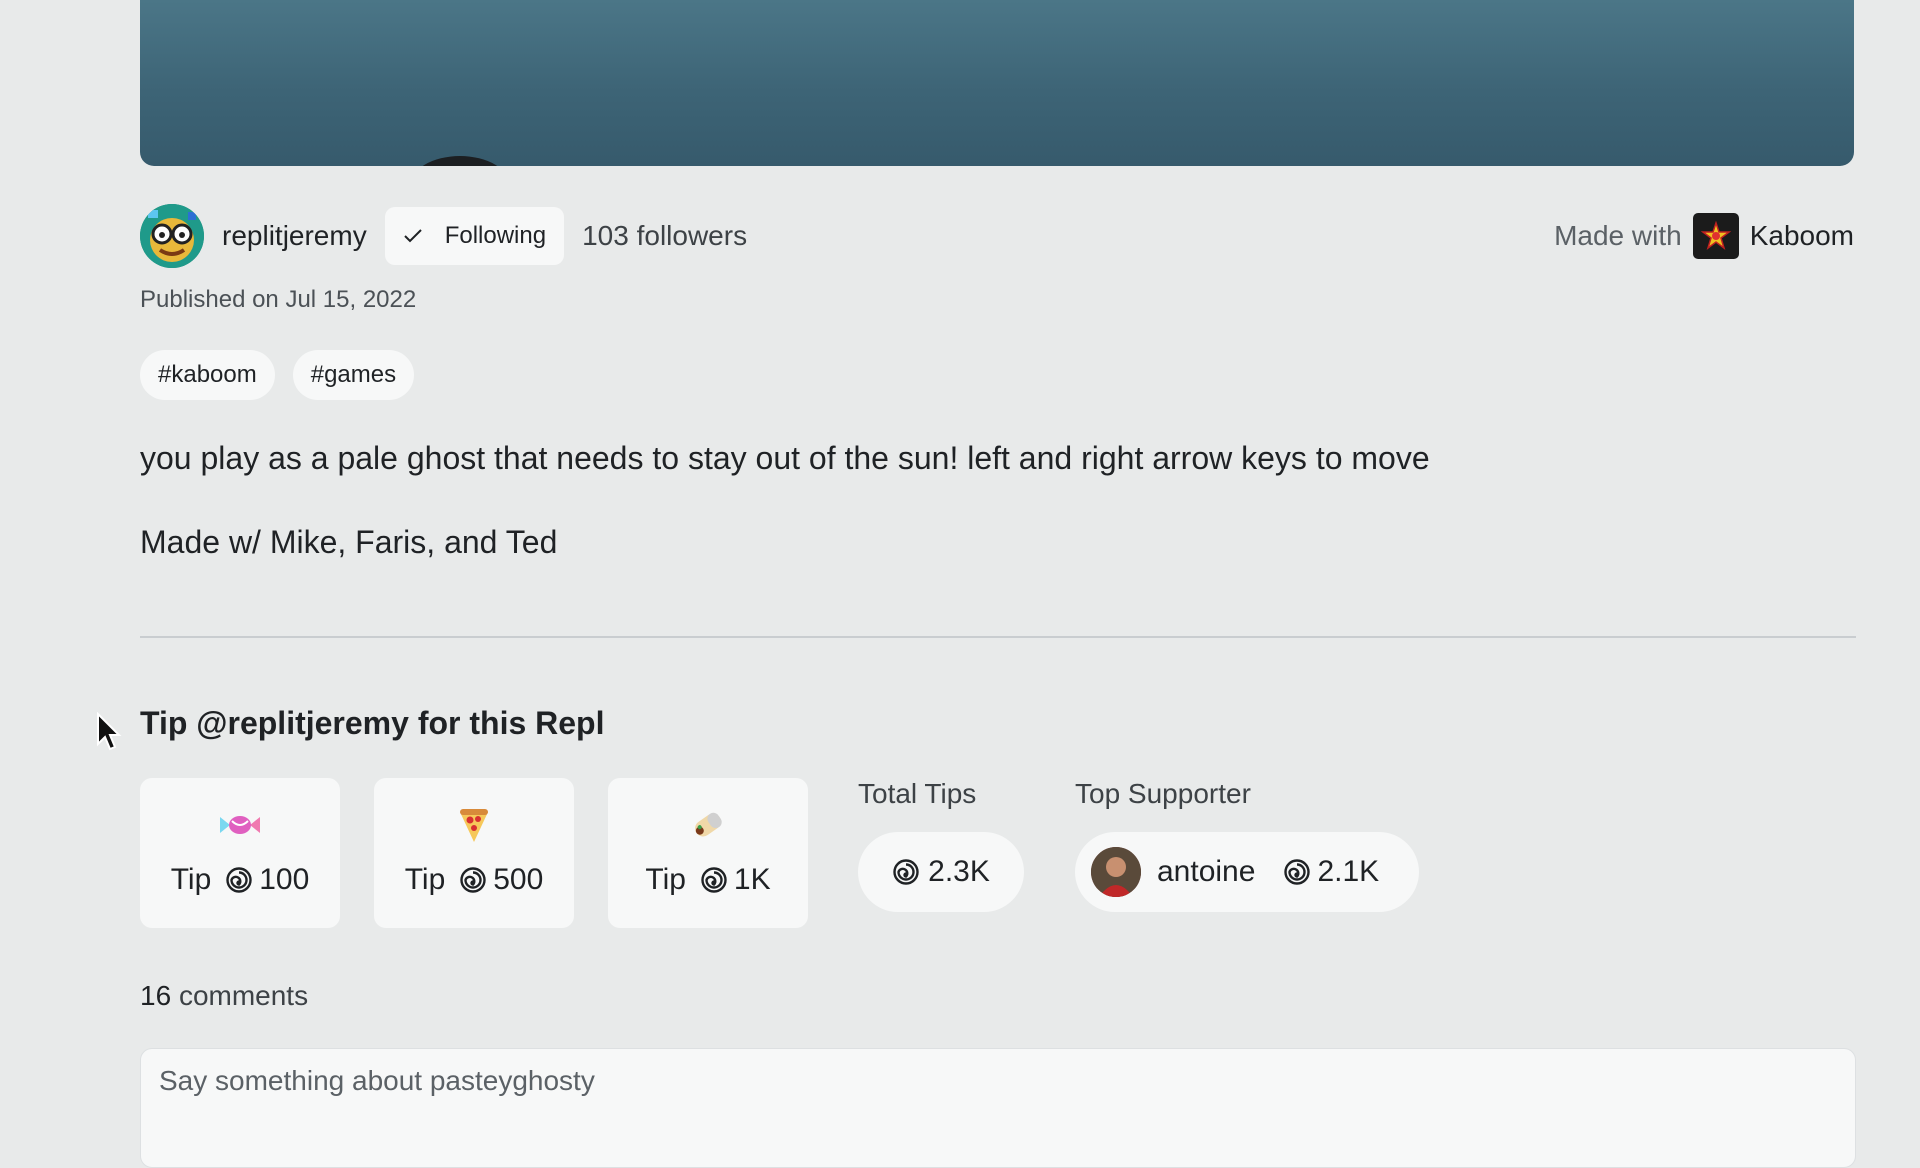 The width and height of the screenshot is (1920, 1168). I want to click on tag-kaboom: #kaboom, so click(207, 375).